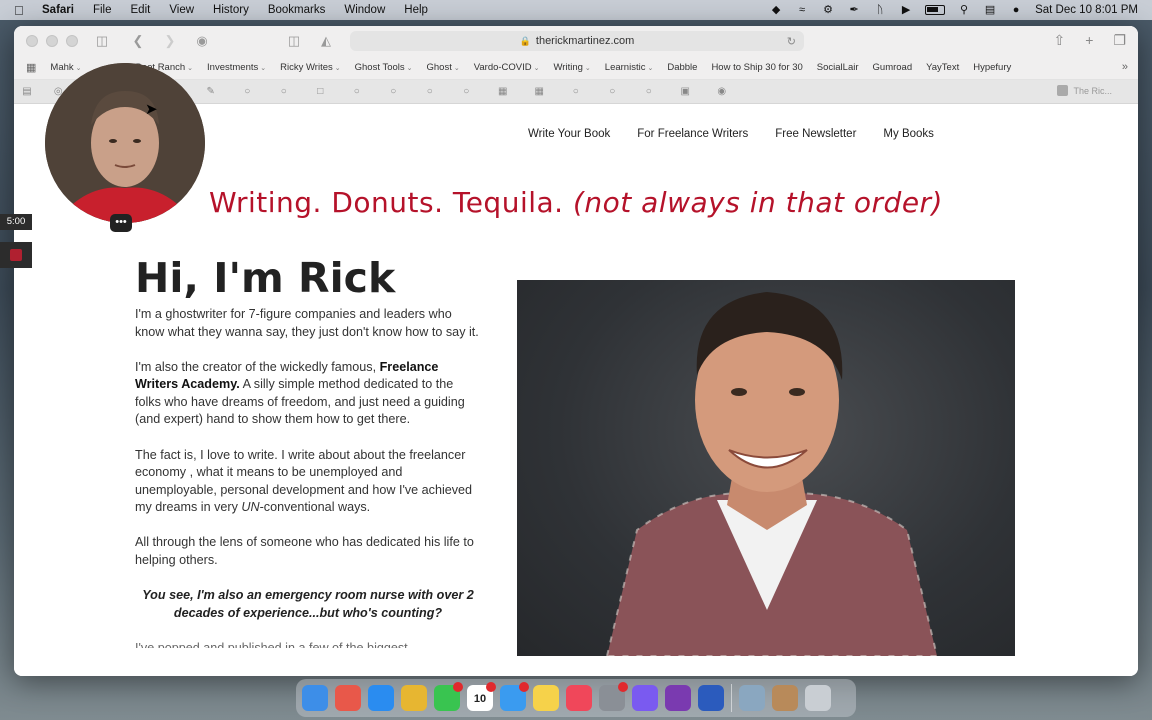  Describe the element at coordinates (942, 67) in the screenshot. I see `favorite-item: YayText` at that location.